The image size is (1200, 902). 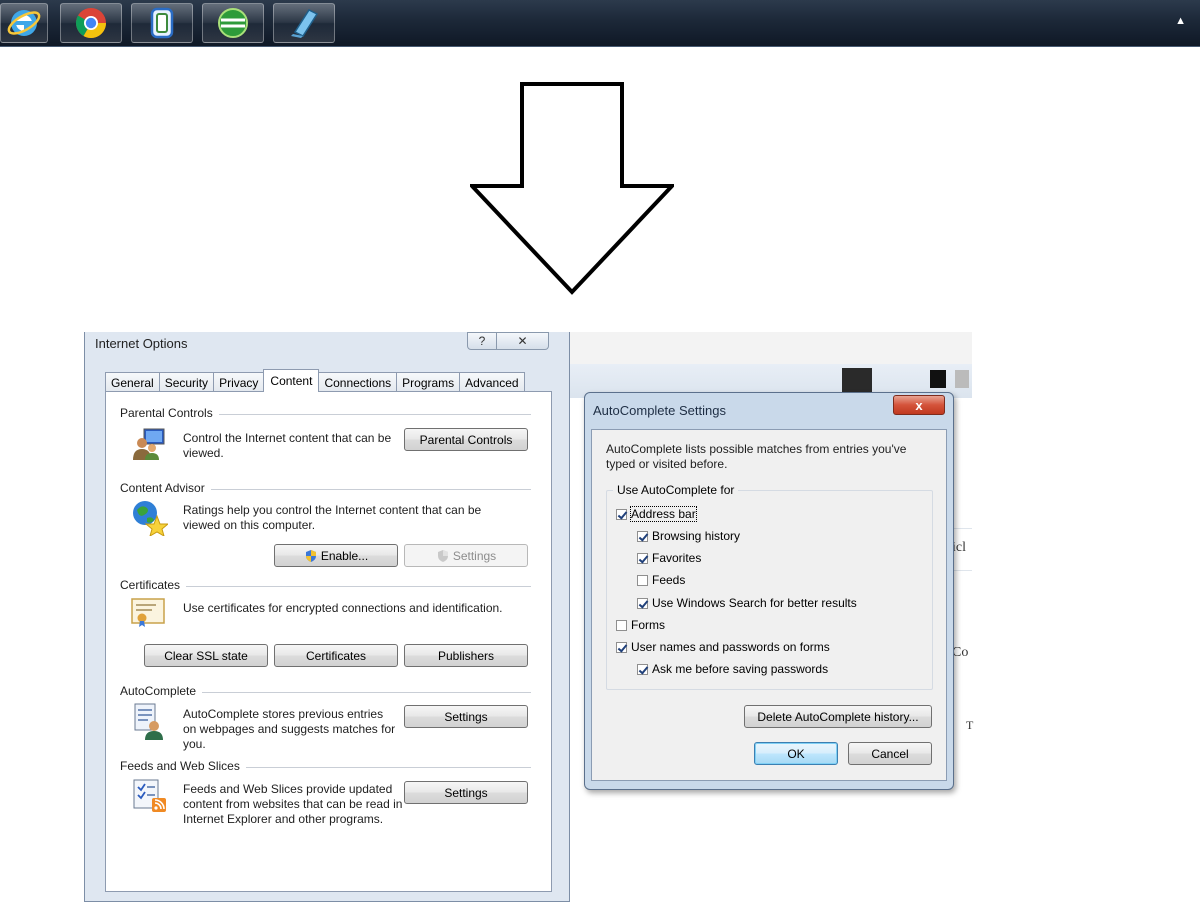 What do you see at coordinates (183, 766) in the screenshot?
I see `feeds-heading: Feeds and Web Slices` at bounding box center [183, 766].